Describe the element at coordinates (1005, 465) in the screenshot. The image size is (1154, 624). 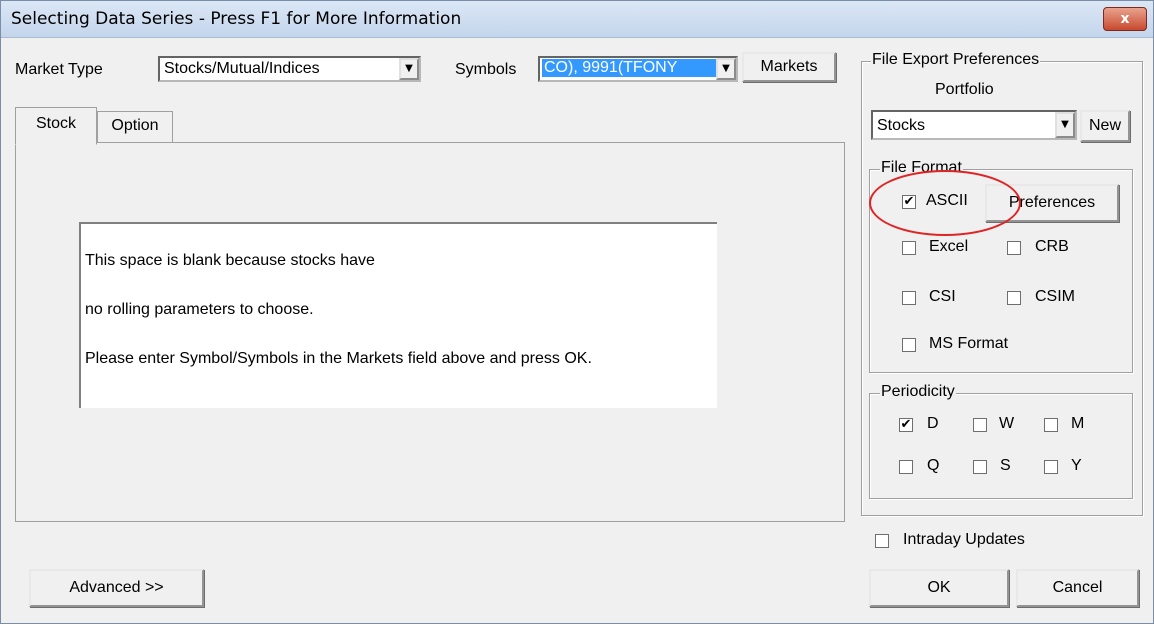
I see `periodicity-s-label: S` at that location.